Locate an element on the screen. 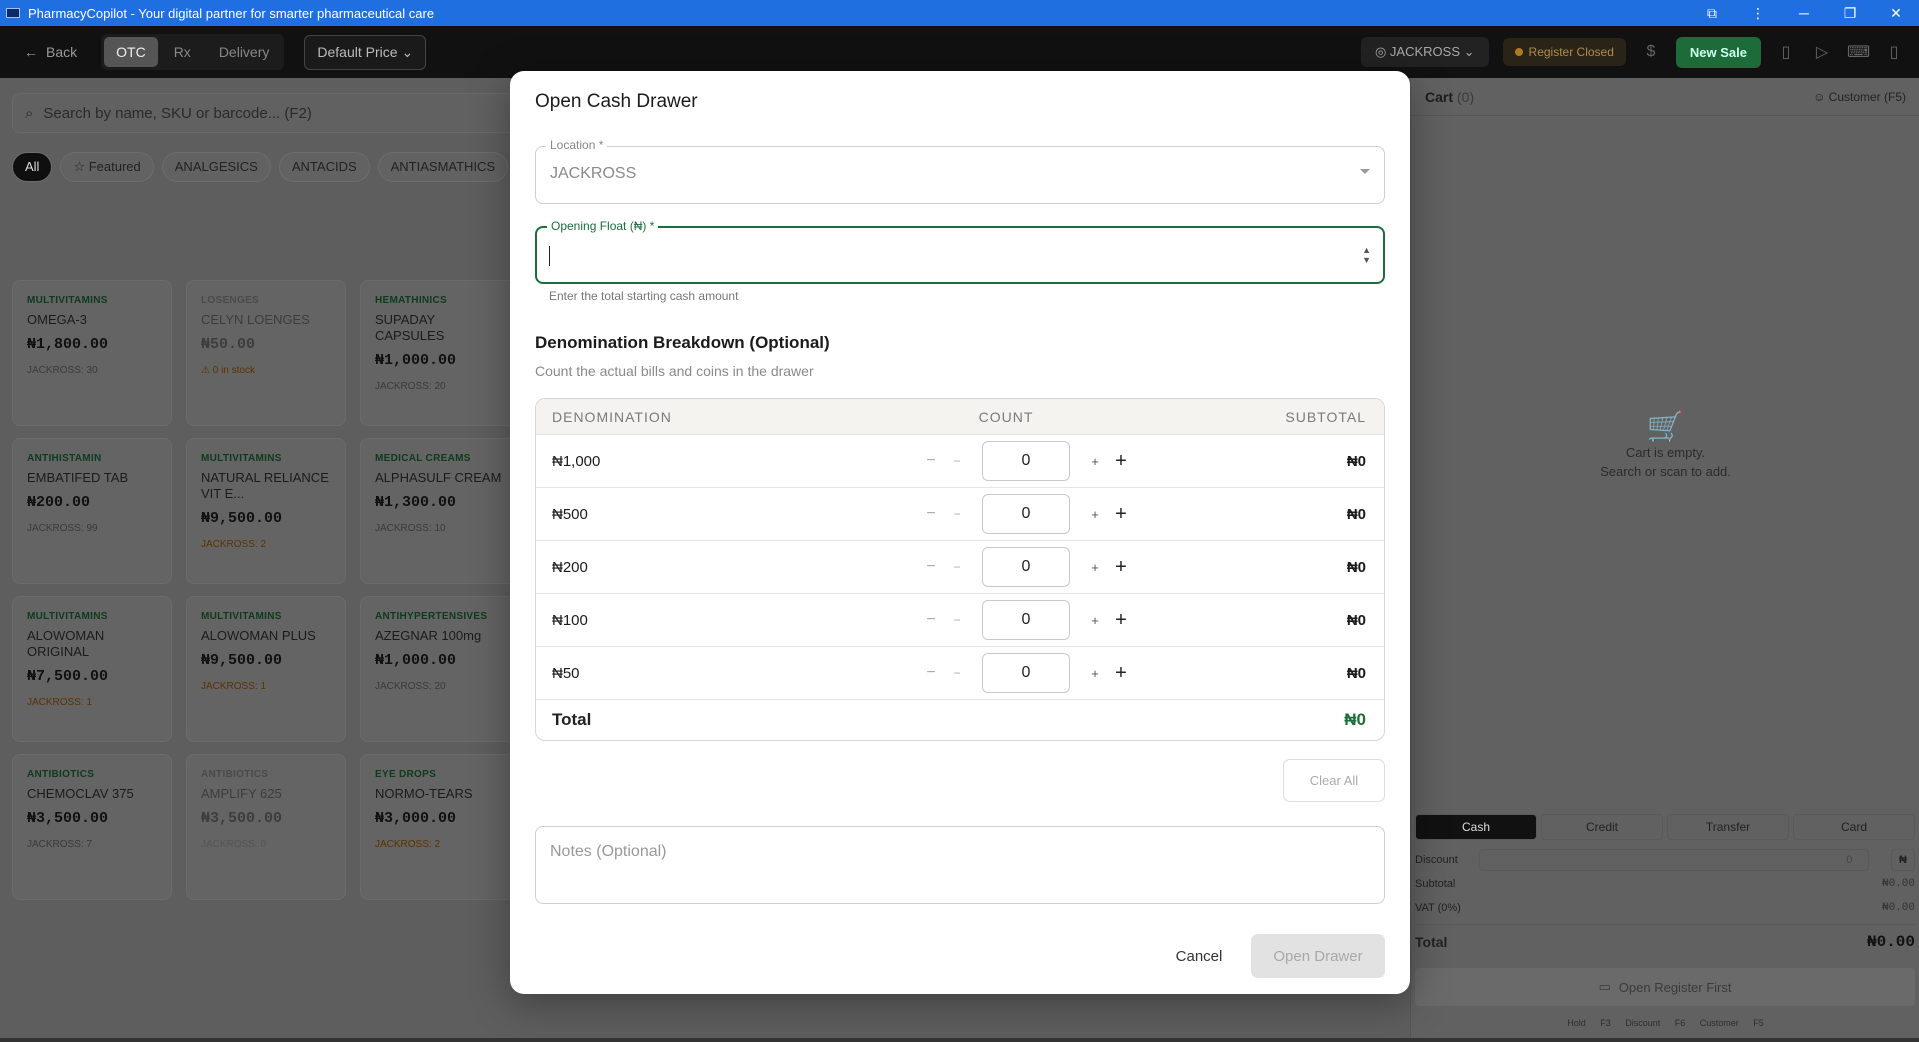  payment-tab-credit: Credit is located at coordinates (1602, 827).